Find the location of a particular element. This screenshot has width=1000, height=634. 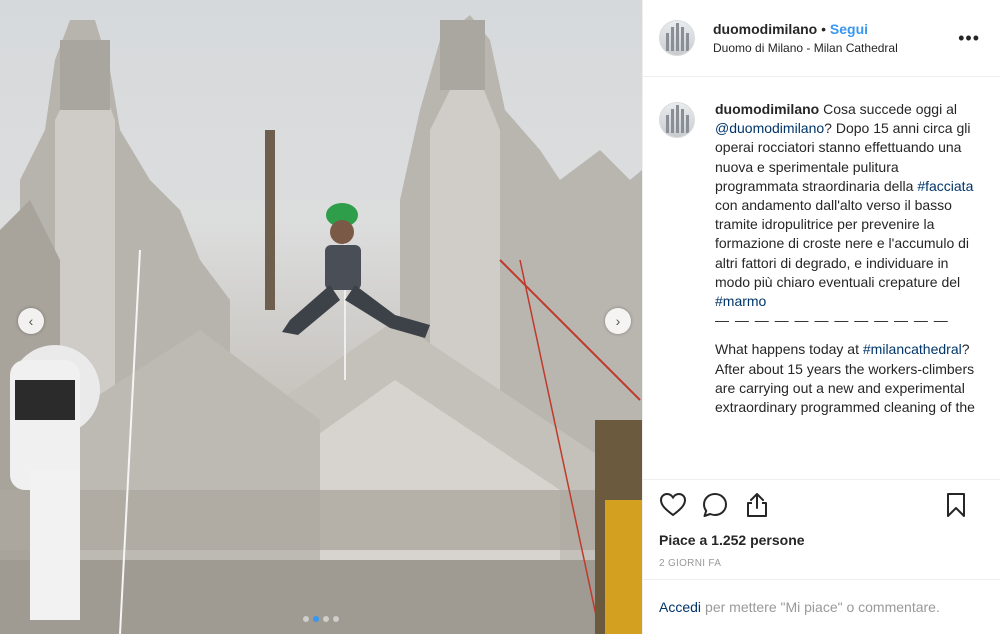

chevron-right-icon: › is located at coordinates (618, 321).